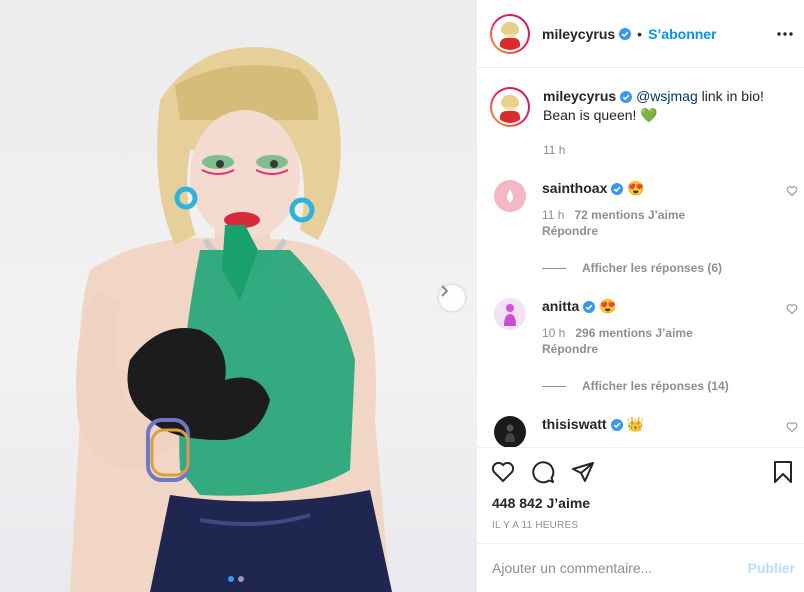 The height and width of the screenshot is (592, 804). What do you see at coordinates (783, 472) in the screenshot?
I see `bookmark-icon` at bounding box center [783, 472].